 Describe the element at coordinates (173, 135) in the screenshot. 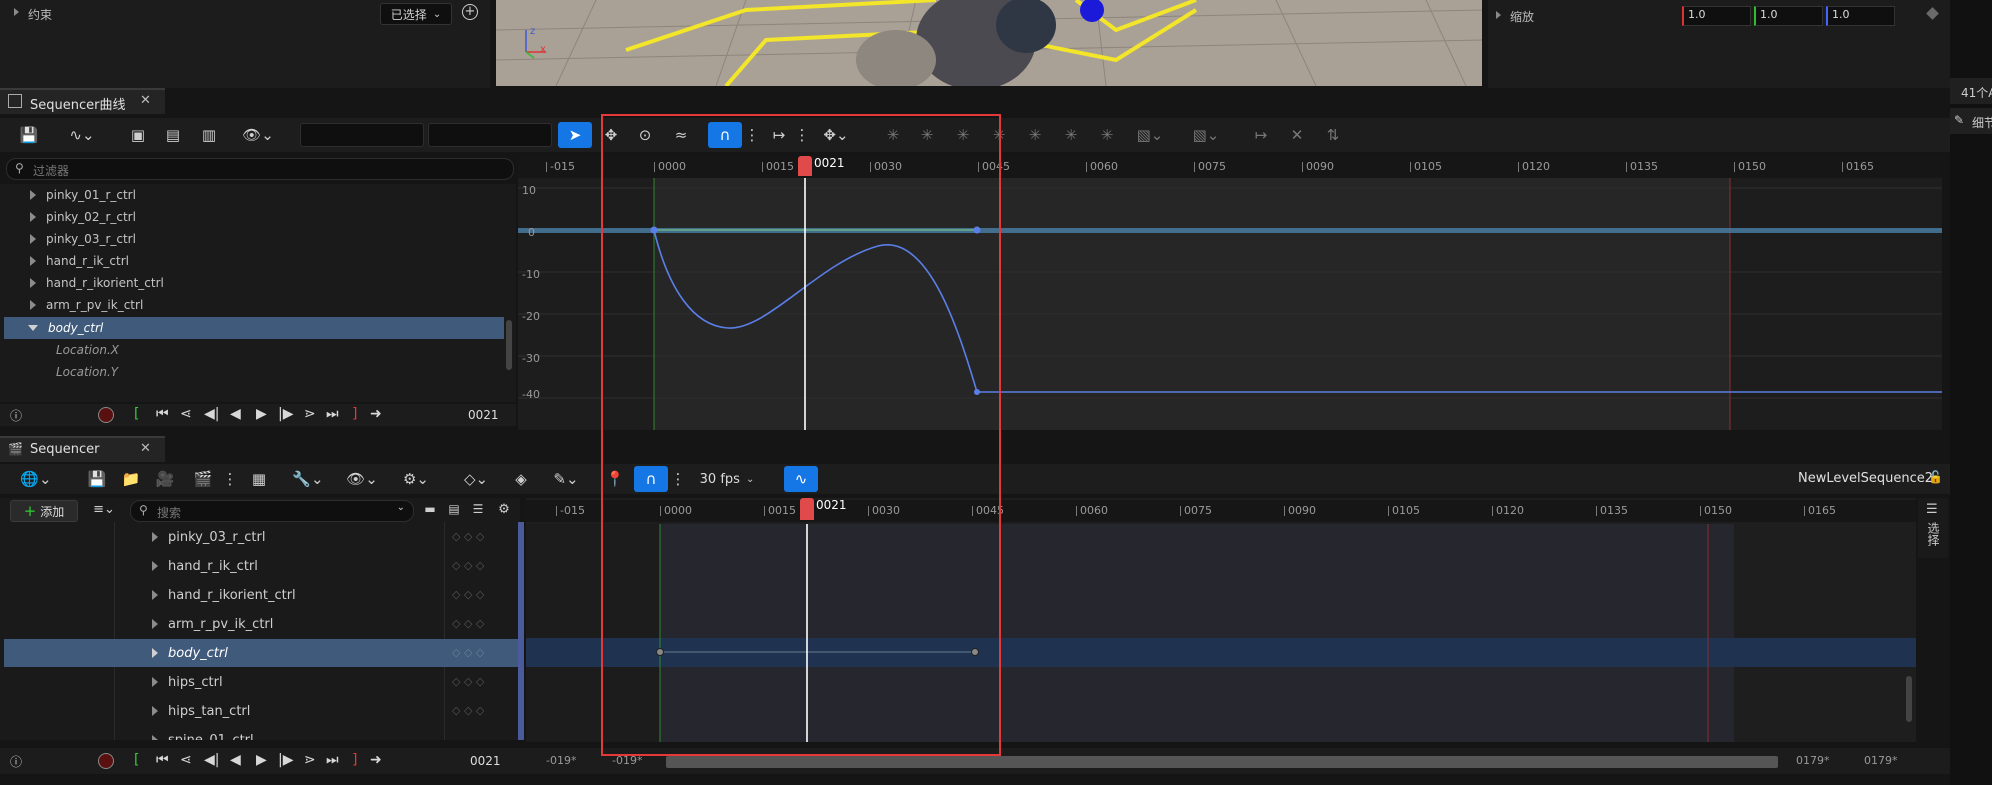

I see `frame-keys-icon: ▤` at that location.